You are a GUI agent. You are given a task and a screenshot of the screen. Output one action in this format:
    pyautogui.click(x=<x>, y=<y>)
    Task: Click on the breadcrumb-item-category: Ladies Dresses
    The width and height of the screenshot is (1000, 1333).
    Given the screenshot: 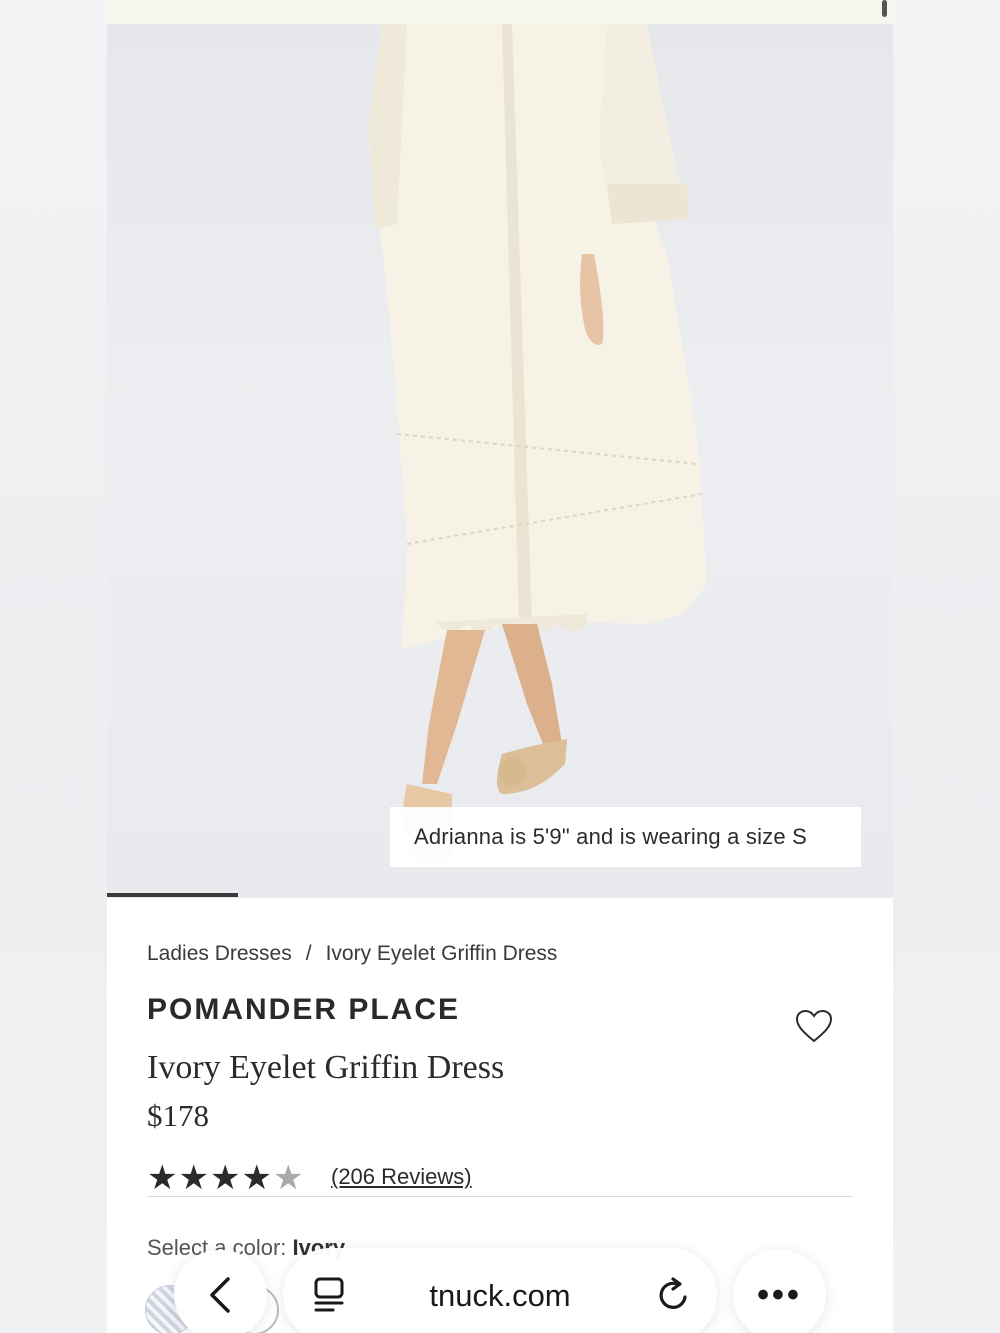 What is the action you would take?
    pyautogui.click(x=219, y=954)
    